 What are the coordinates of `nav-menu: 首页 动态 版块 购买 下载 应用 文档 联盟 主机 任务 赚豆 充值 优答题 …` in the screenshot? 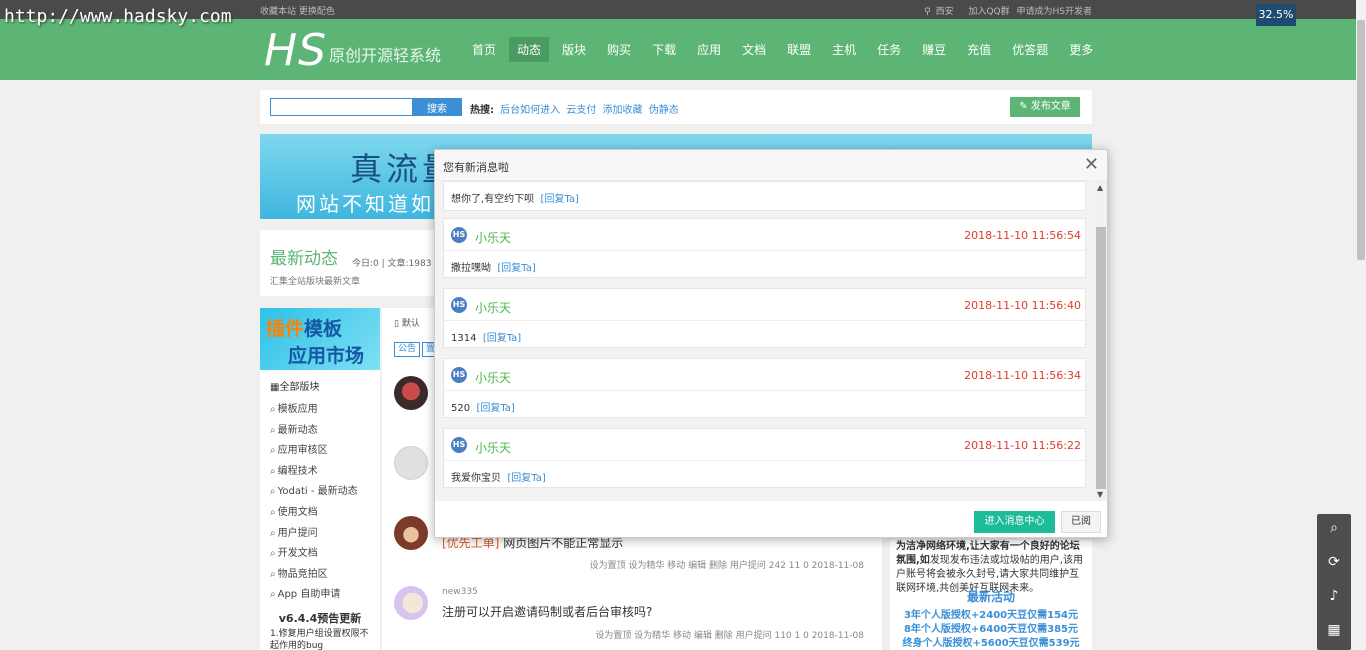 It's located at (785, 49).